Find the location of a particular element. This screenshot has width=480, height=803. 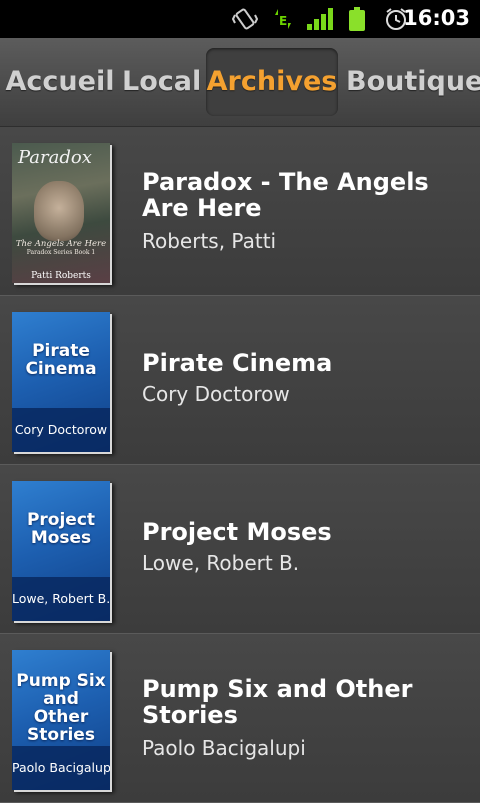

book-author: Lowe, Robert B. is located at coordinates (221, 563).